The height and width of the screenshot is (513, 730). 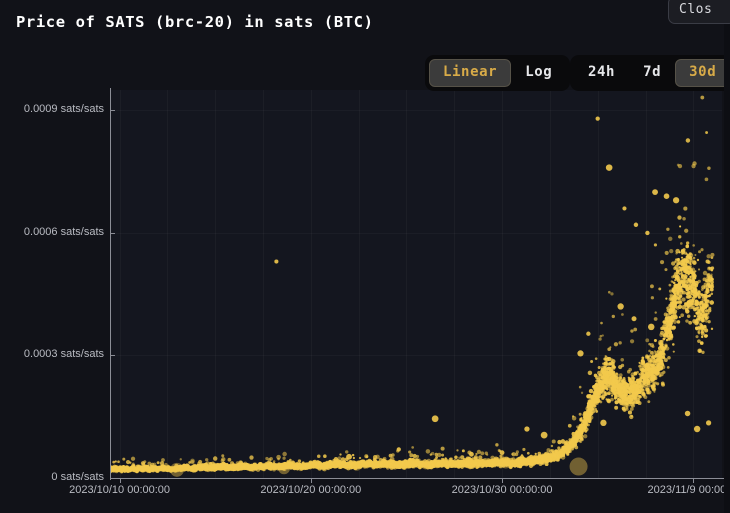 I want to click on x-tick-label: 2023/10/30 00:00:00, so click(x=502, y=490).